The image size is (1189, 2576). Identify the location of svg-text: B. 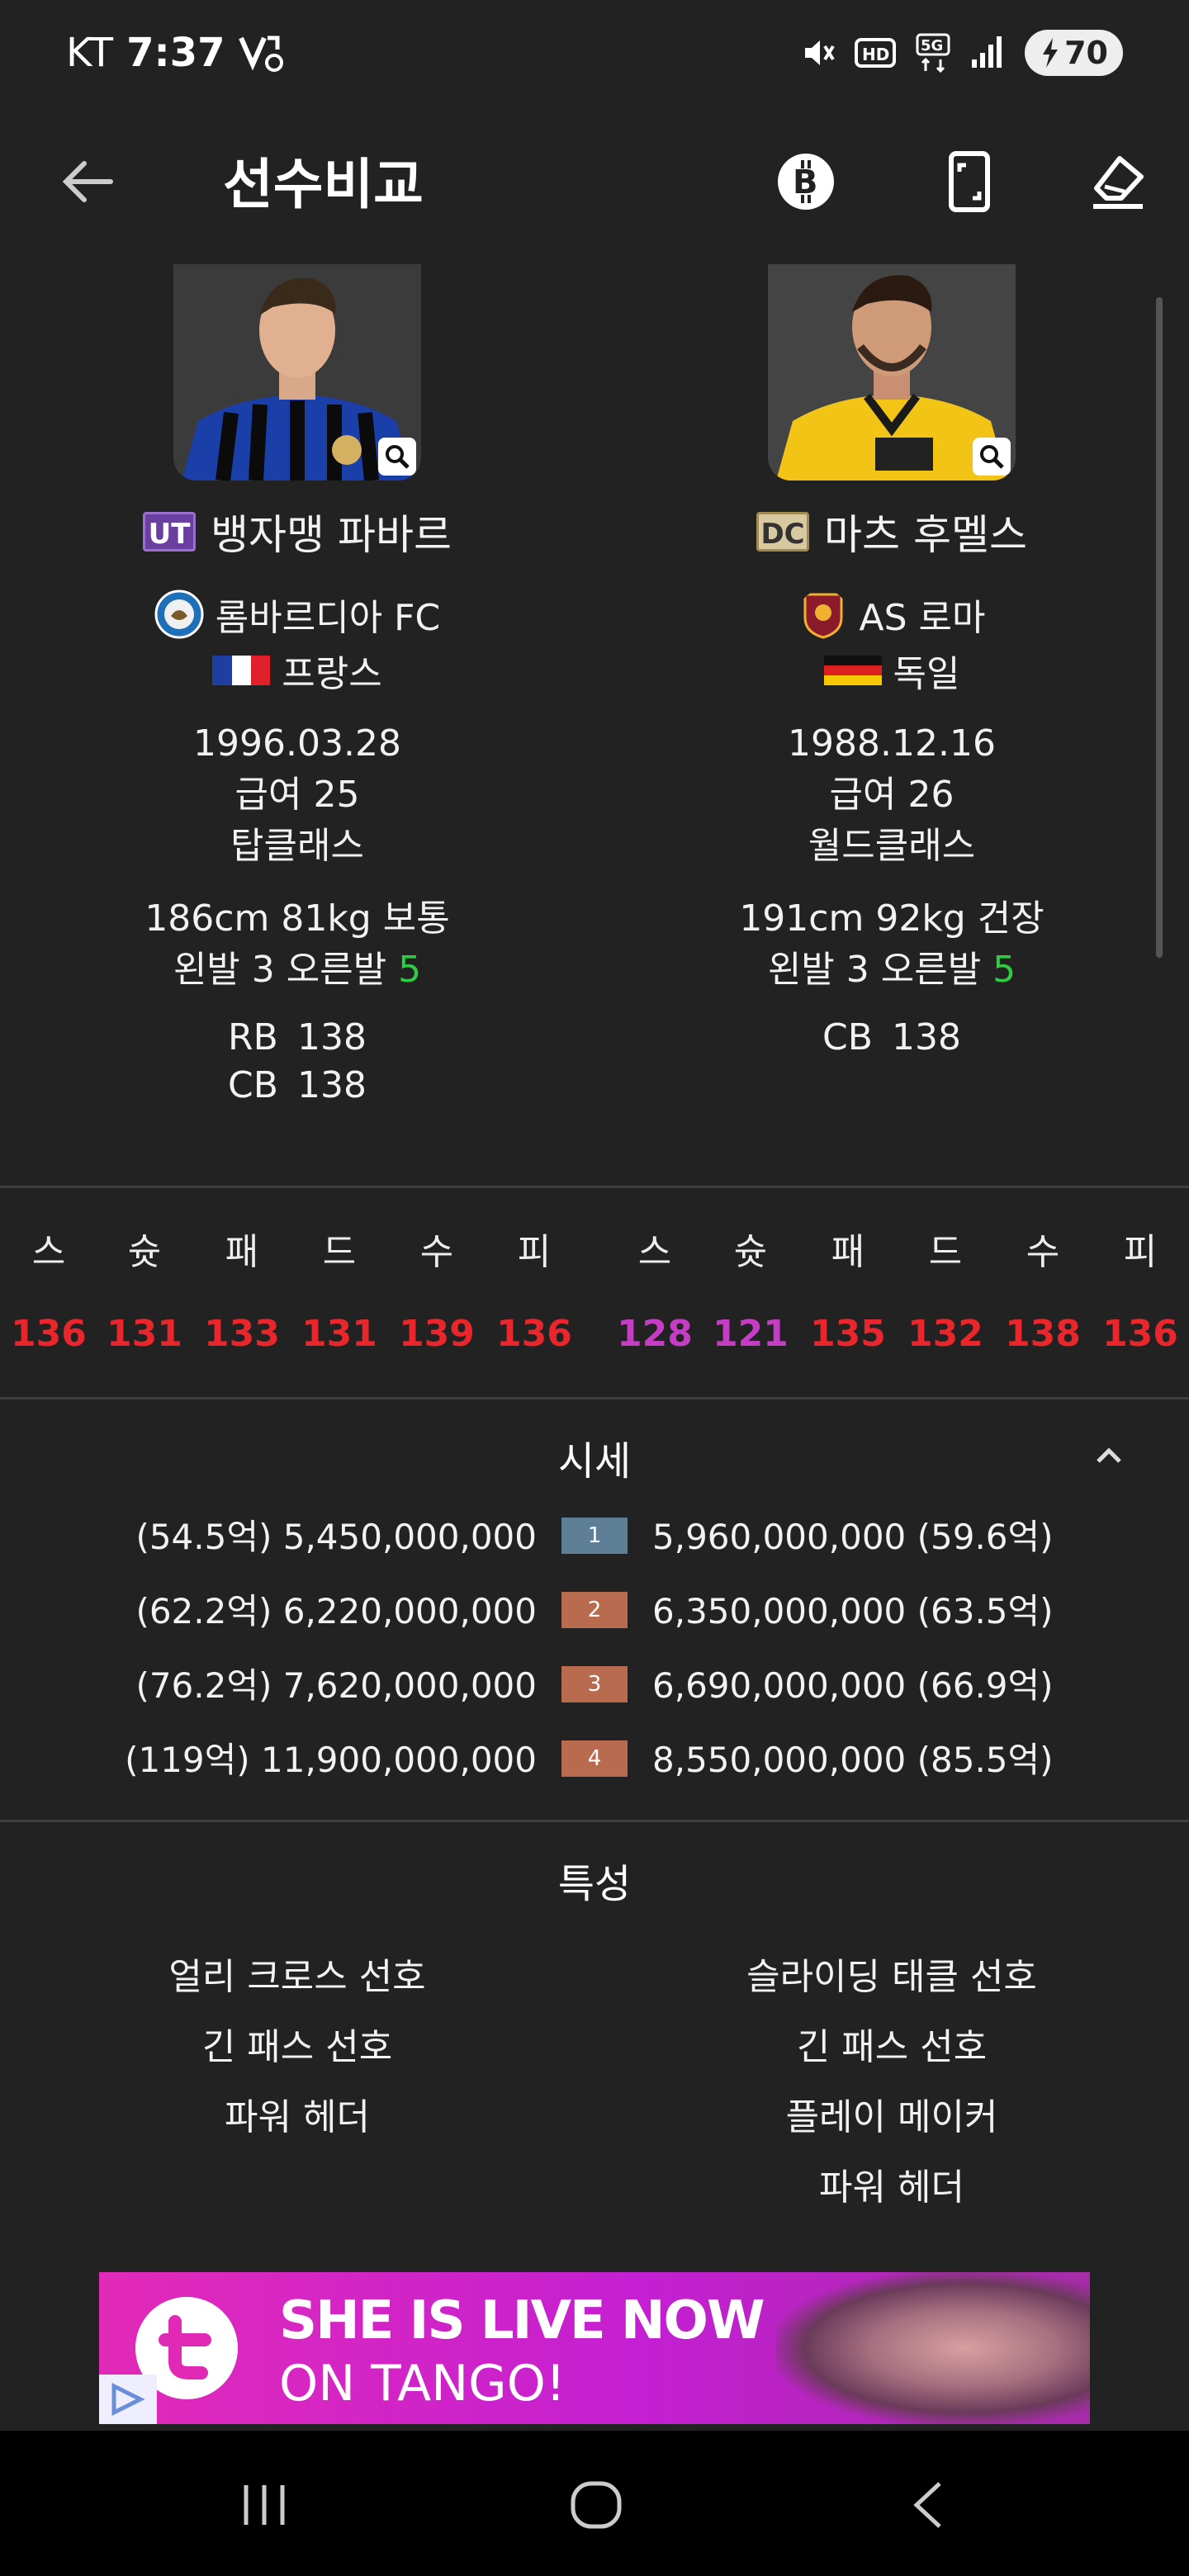
(805, 182).